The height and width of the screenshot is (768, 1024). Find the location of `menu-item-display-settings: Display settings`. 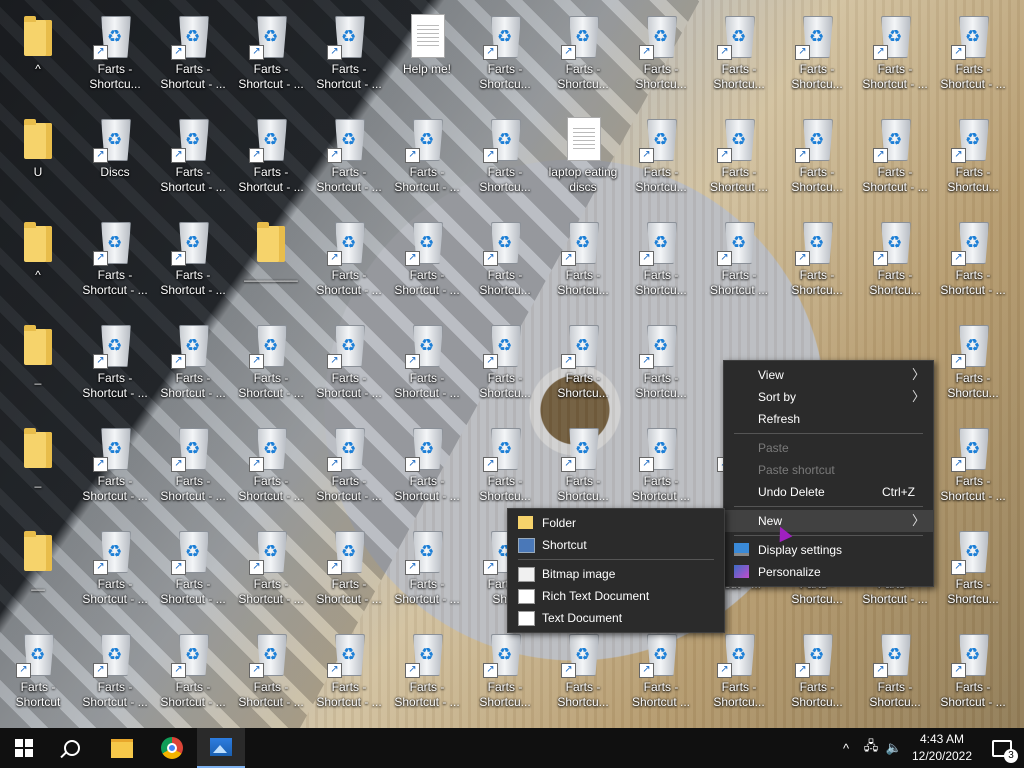

menu-item-display-settings: Display settings is located at coordinates (828, 550).